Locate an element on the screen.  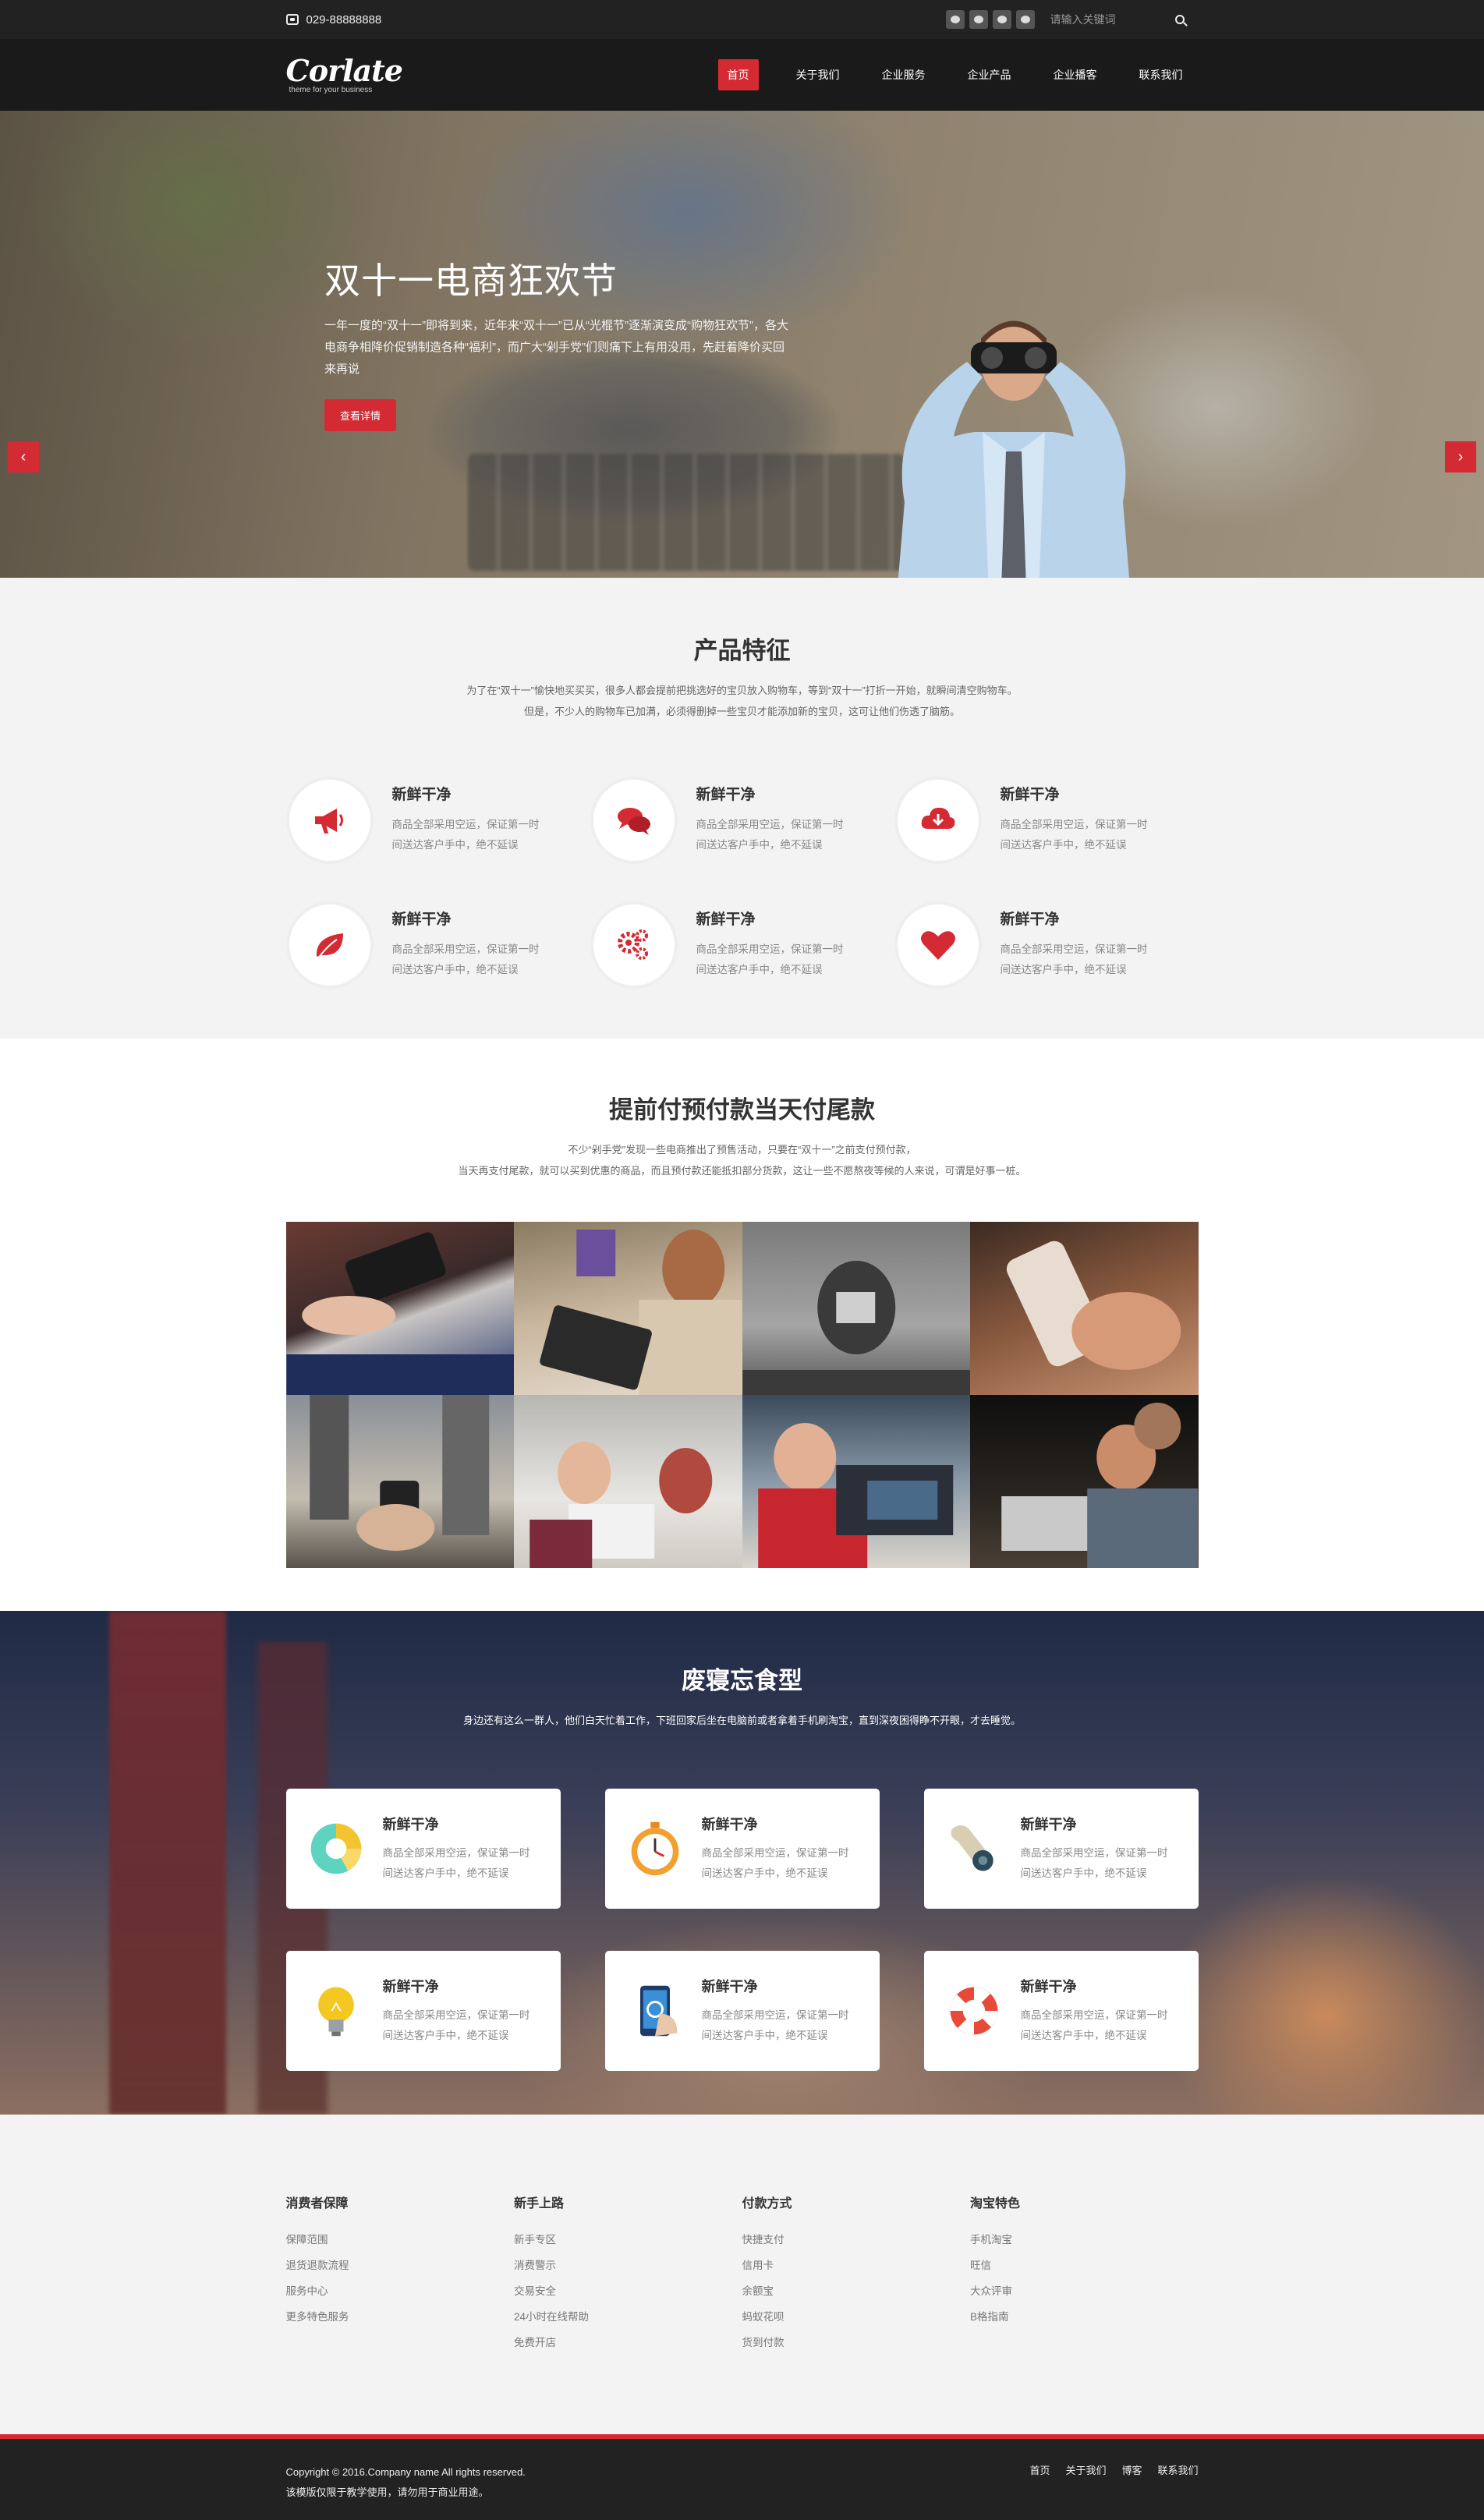
qq-icon is located at coordinates (1001, 20).